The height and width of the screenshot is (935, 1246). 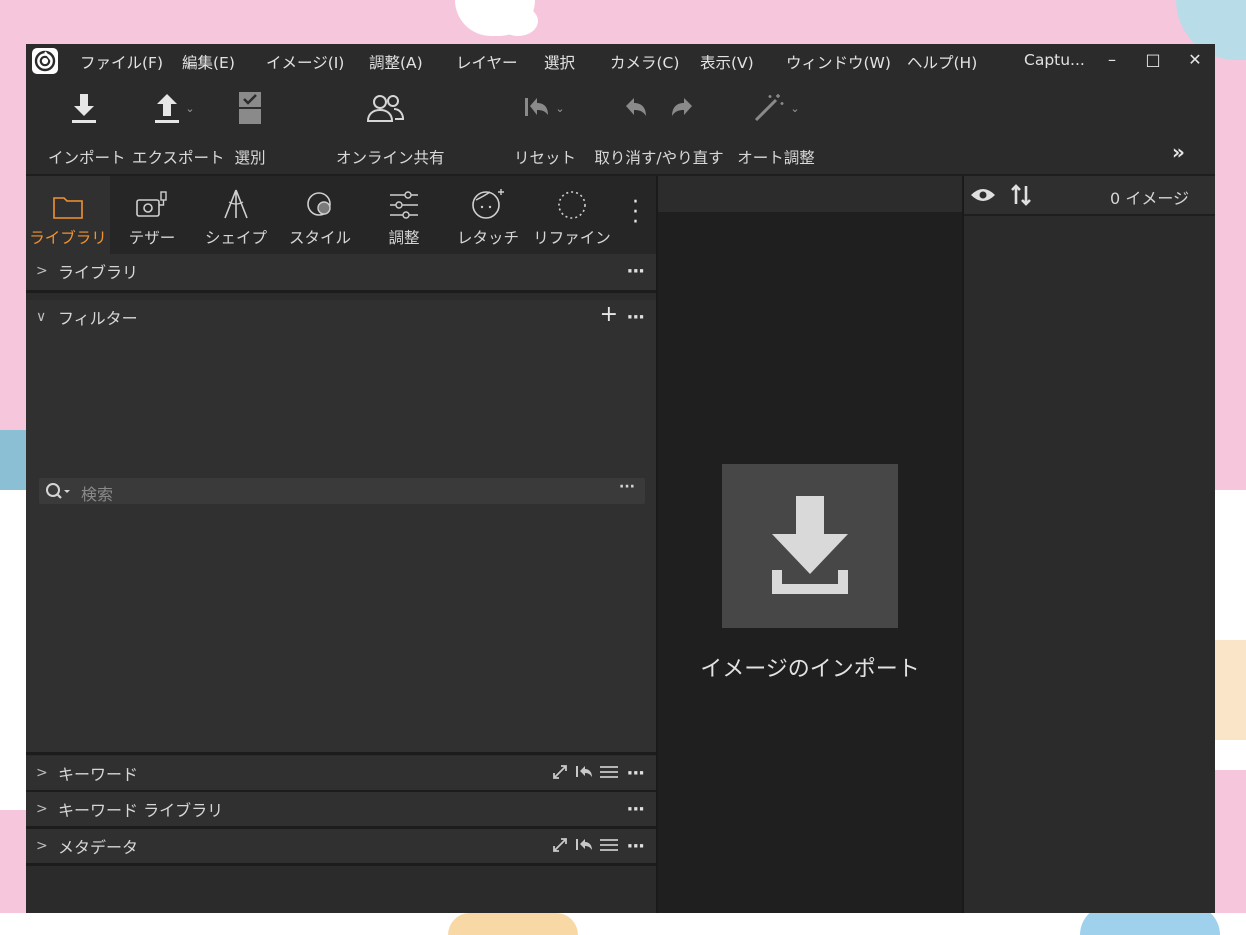 I want to click on reset-tool: ⌄ リセット, so click(x=545, y=128).